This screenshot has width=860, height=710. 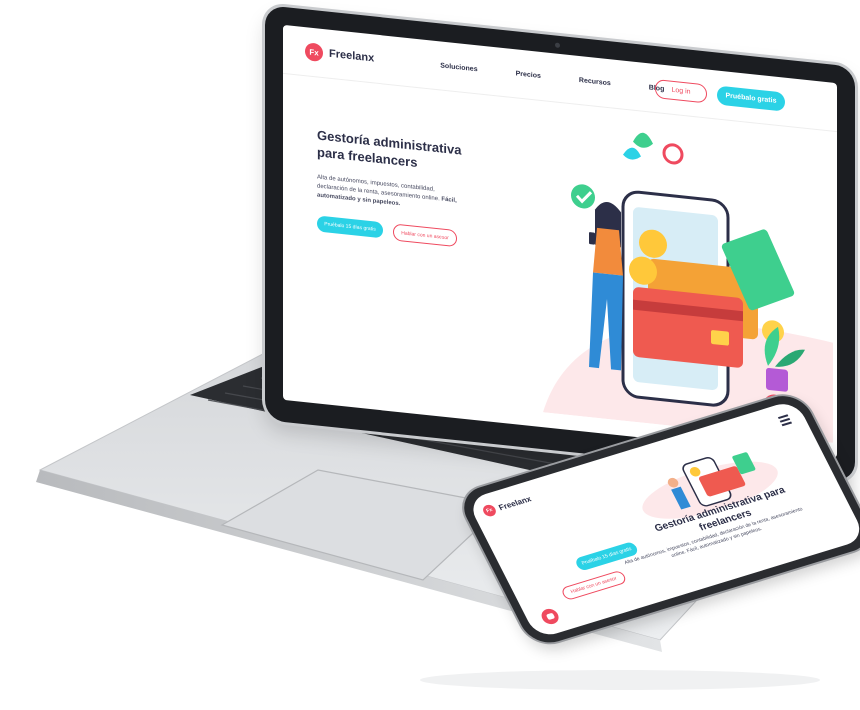 What do you see at coordinates (620, 680) in the screenshot?
I see `device-shadow` at bounding box center [620, 680].